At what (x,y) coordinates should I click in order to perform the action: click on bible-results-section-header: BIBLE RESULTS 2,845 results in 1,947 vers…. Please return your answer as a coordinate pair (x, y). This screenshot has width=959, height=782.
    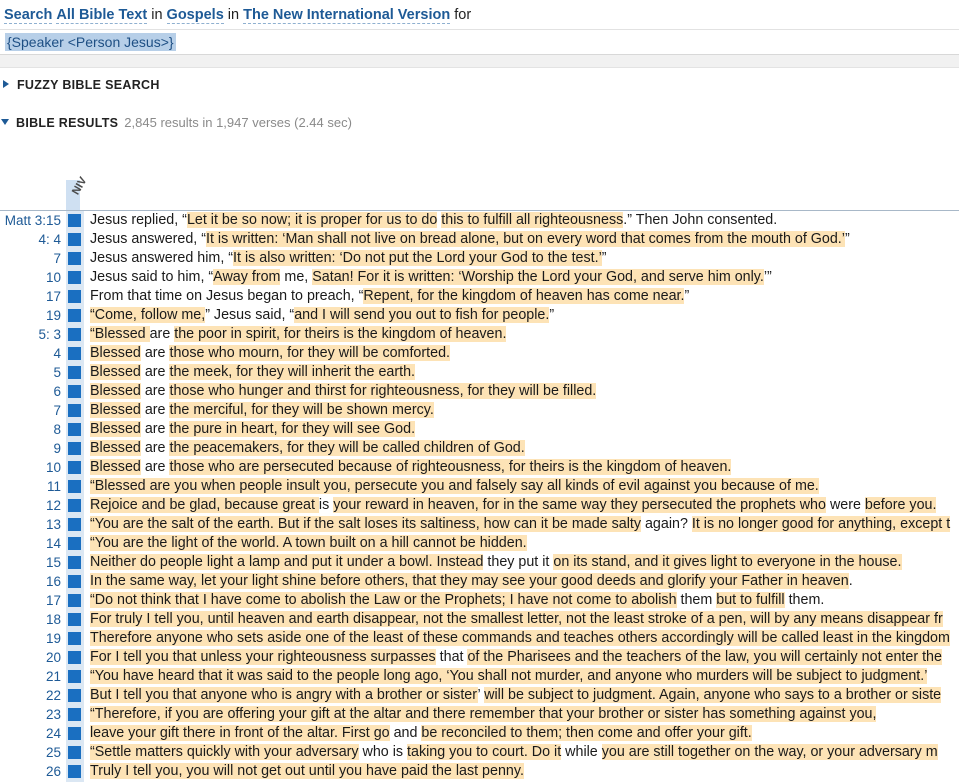
    Looking at the image, I should click on (176, 125).